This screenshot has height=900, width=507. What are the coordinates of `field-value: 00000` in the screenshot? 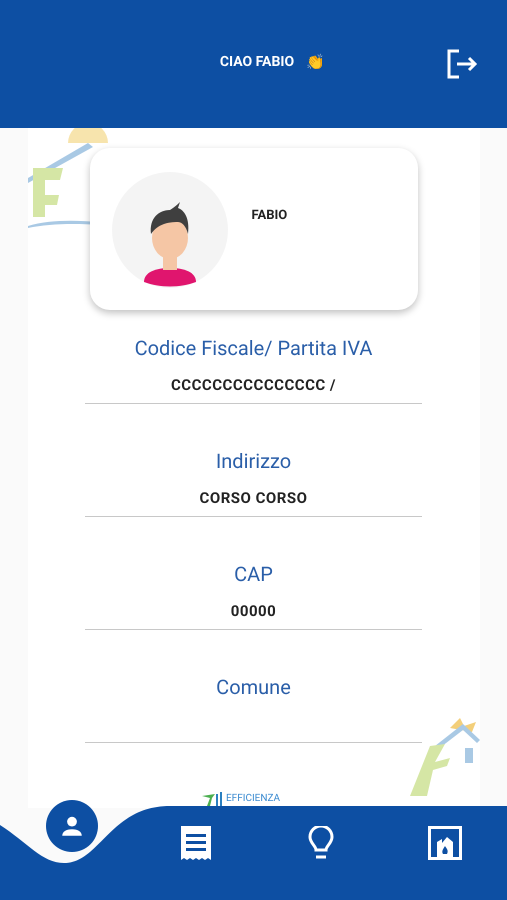 It's located at (253, 611).